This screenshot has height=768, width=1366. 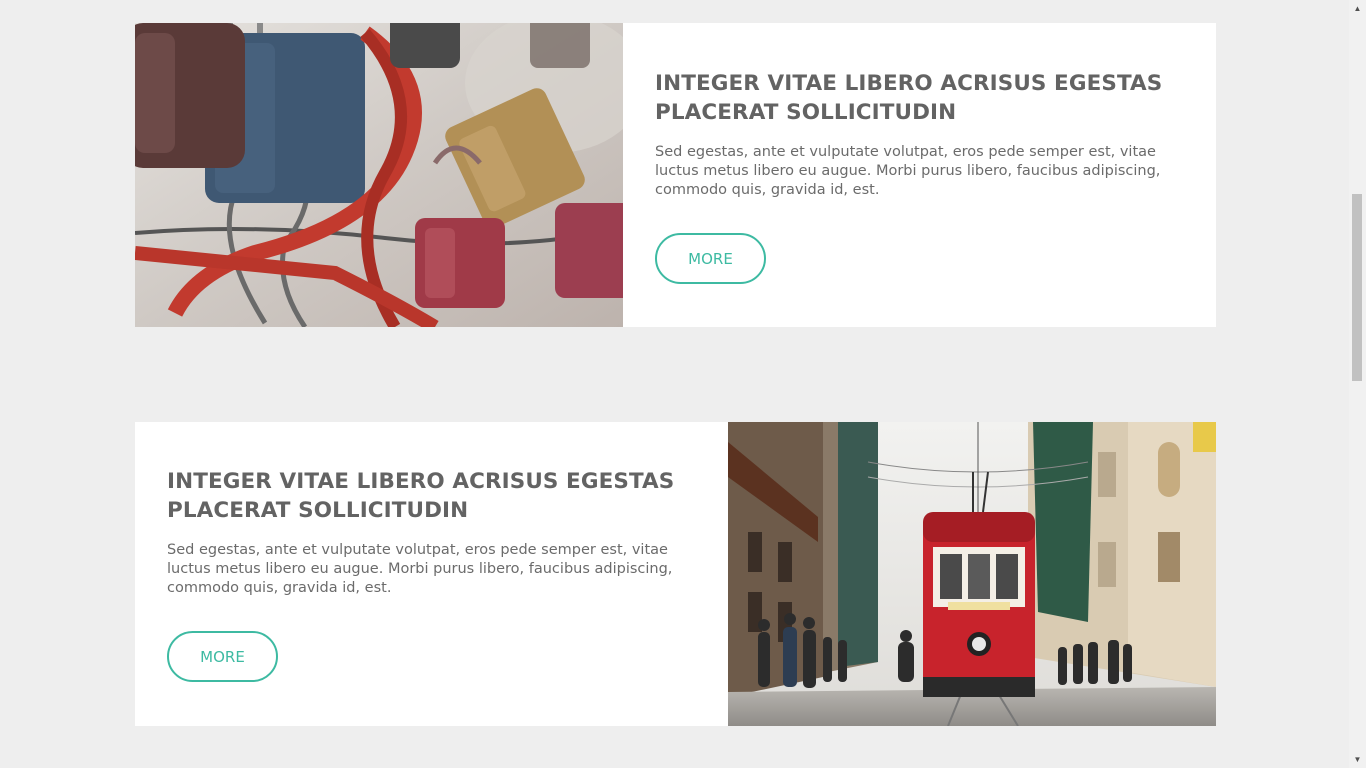 I want to click on scroll-down-icon: ▼, so click(x=1357, y=759).